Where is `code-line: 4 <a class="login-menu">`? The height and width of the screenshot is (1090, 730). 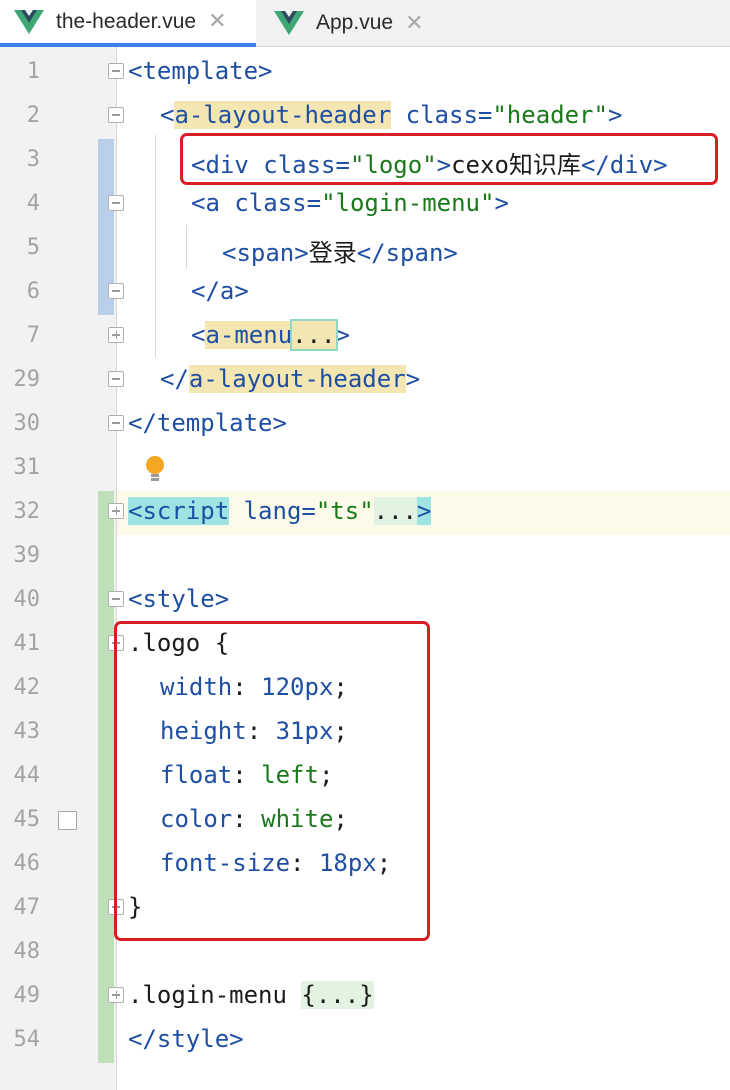 code-line: 4 <a class="login-menu"> is located at coordinates (365, 205).